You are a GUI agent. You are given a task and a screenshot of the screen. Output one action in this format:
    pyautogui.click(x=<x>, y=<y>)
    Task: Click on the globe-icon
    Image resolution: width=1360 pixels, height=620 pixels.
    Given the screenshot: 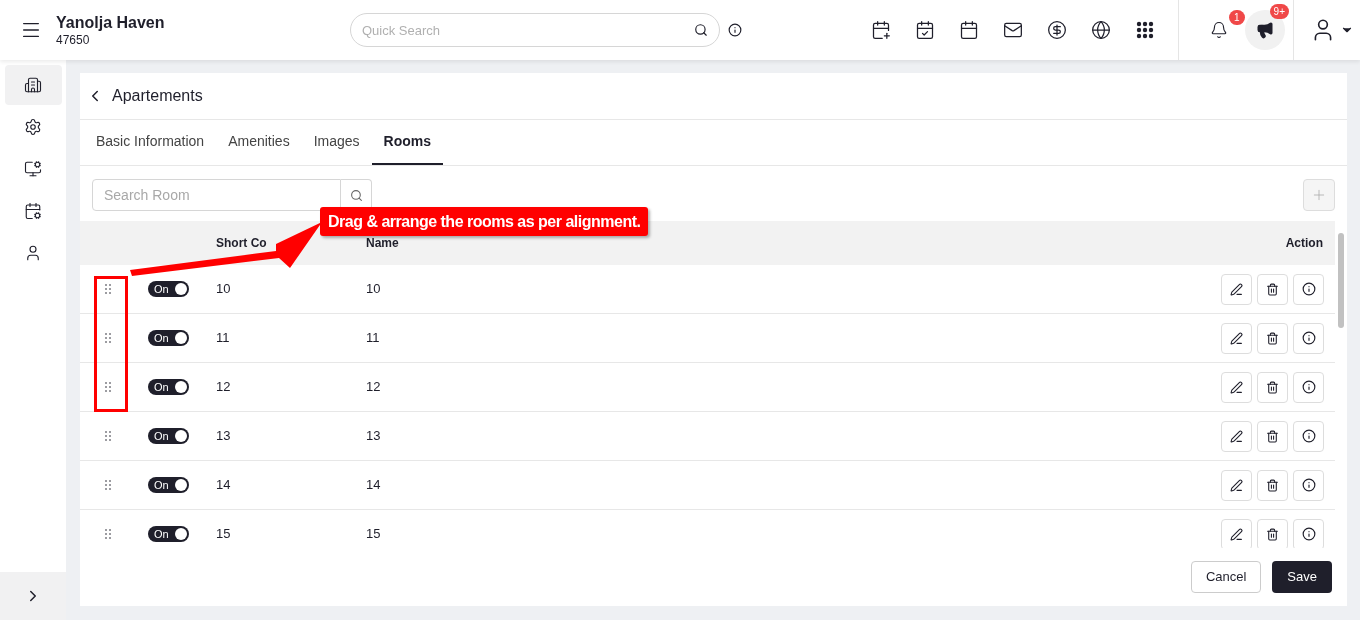 What is the action you would take?
    pyautogui.click(x=1100, y=30)
    